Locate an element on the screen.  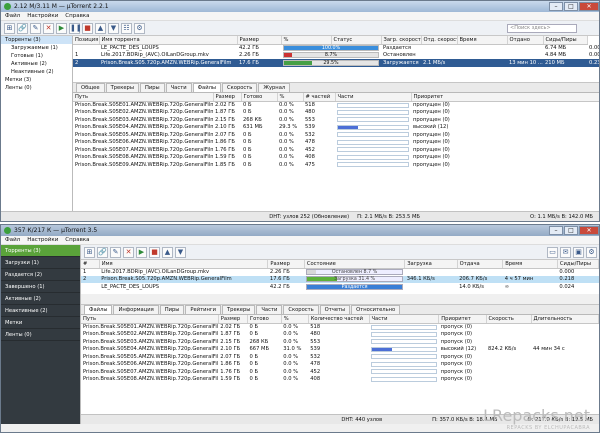
monitor-icon: ▣ is located at coordinates (578, 252).